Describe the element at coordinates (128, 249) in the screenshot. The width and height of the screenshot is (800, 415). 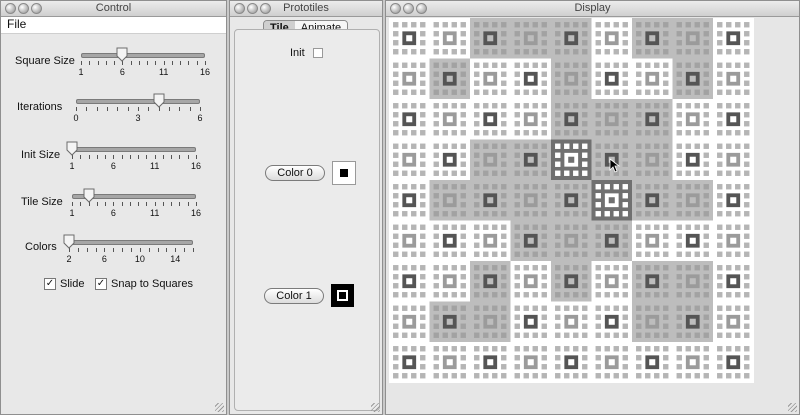
I see `slider-colors: 2 6 10 14` at that location.